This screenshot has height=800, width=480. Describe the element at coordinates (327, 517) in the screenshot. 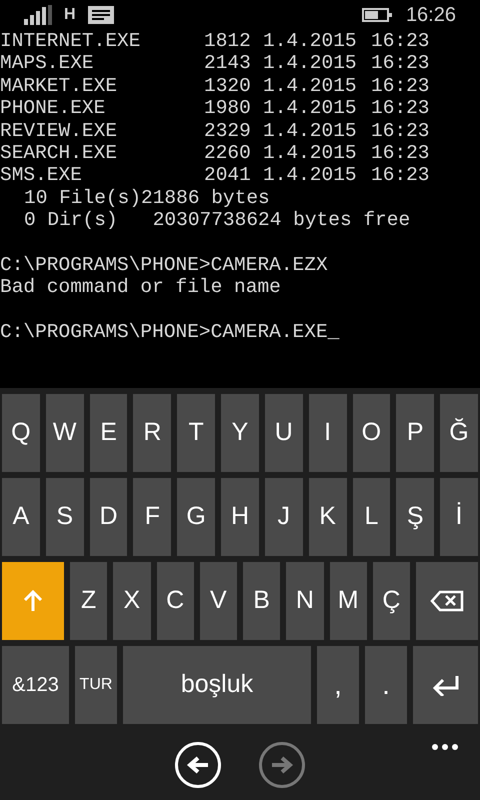

I see `keyboard-key: K` at that location.